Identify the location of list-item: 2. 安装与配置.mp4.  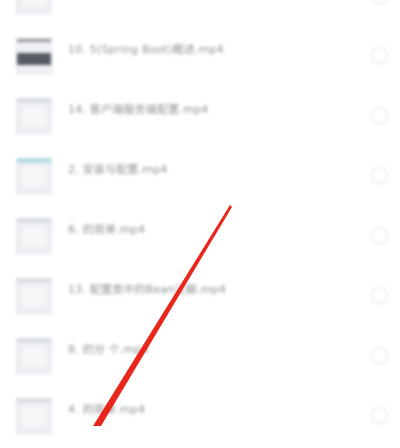
(200, 178).